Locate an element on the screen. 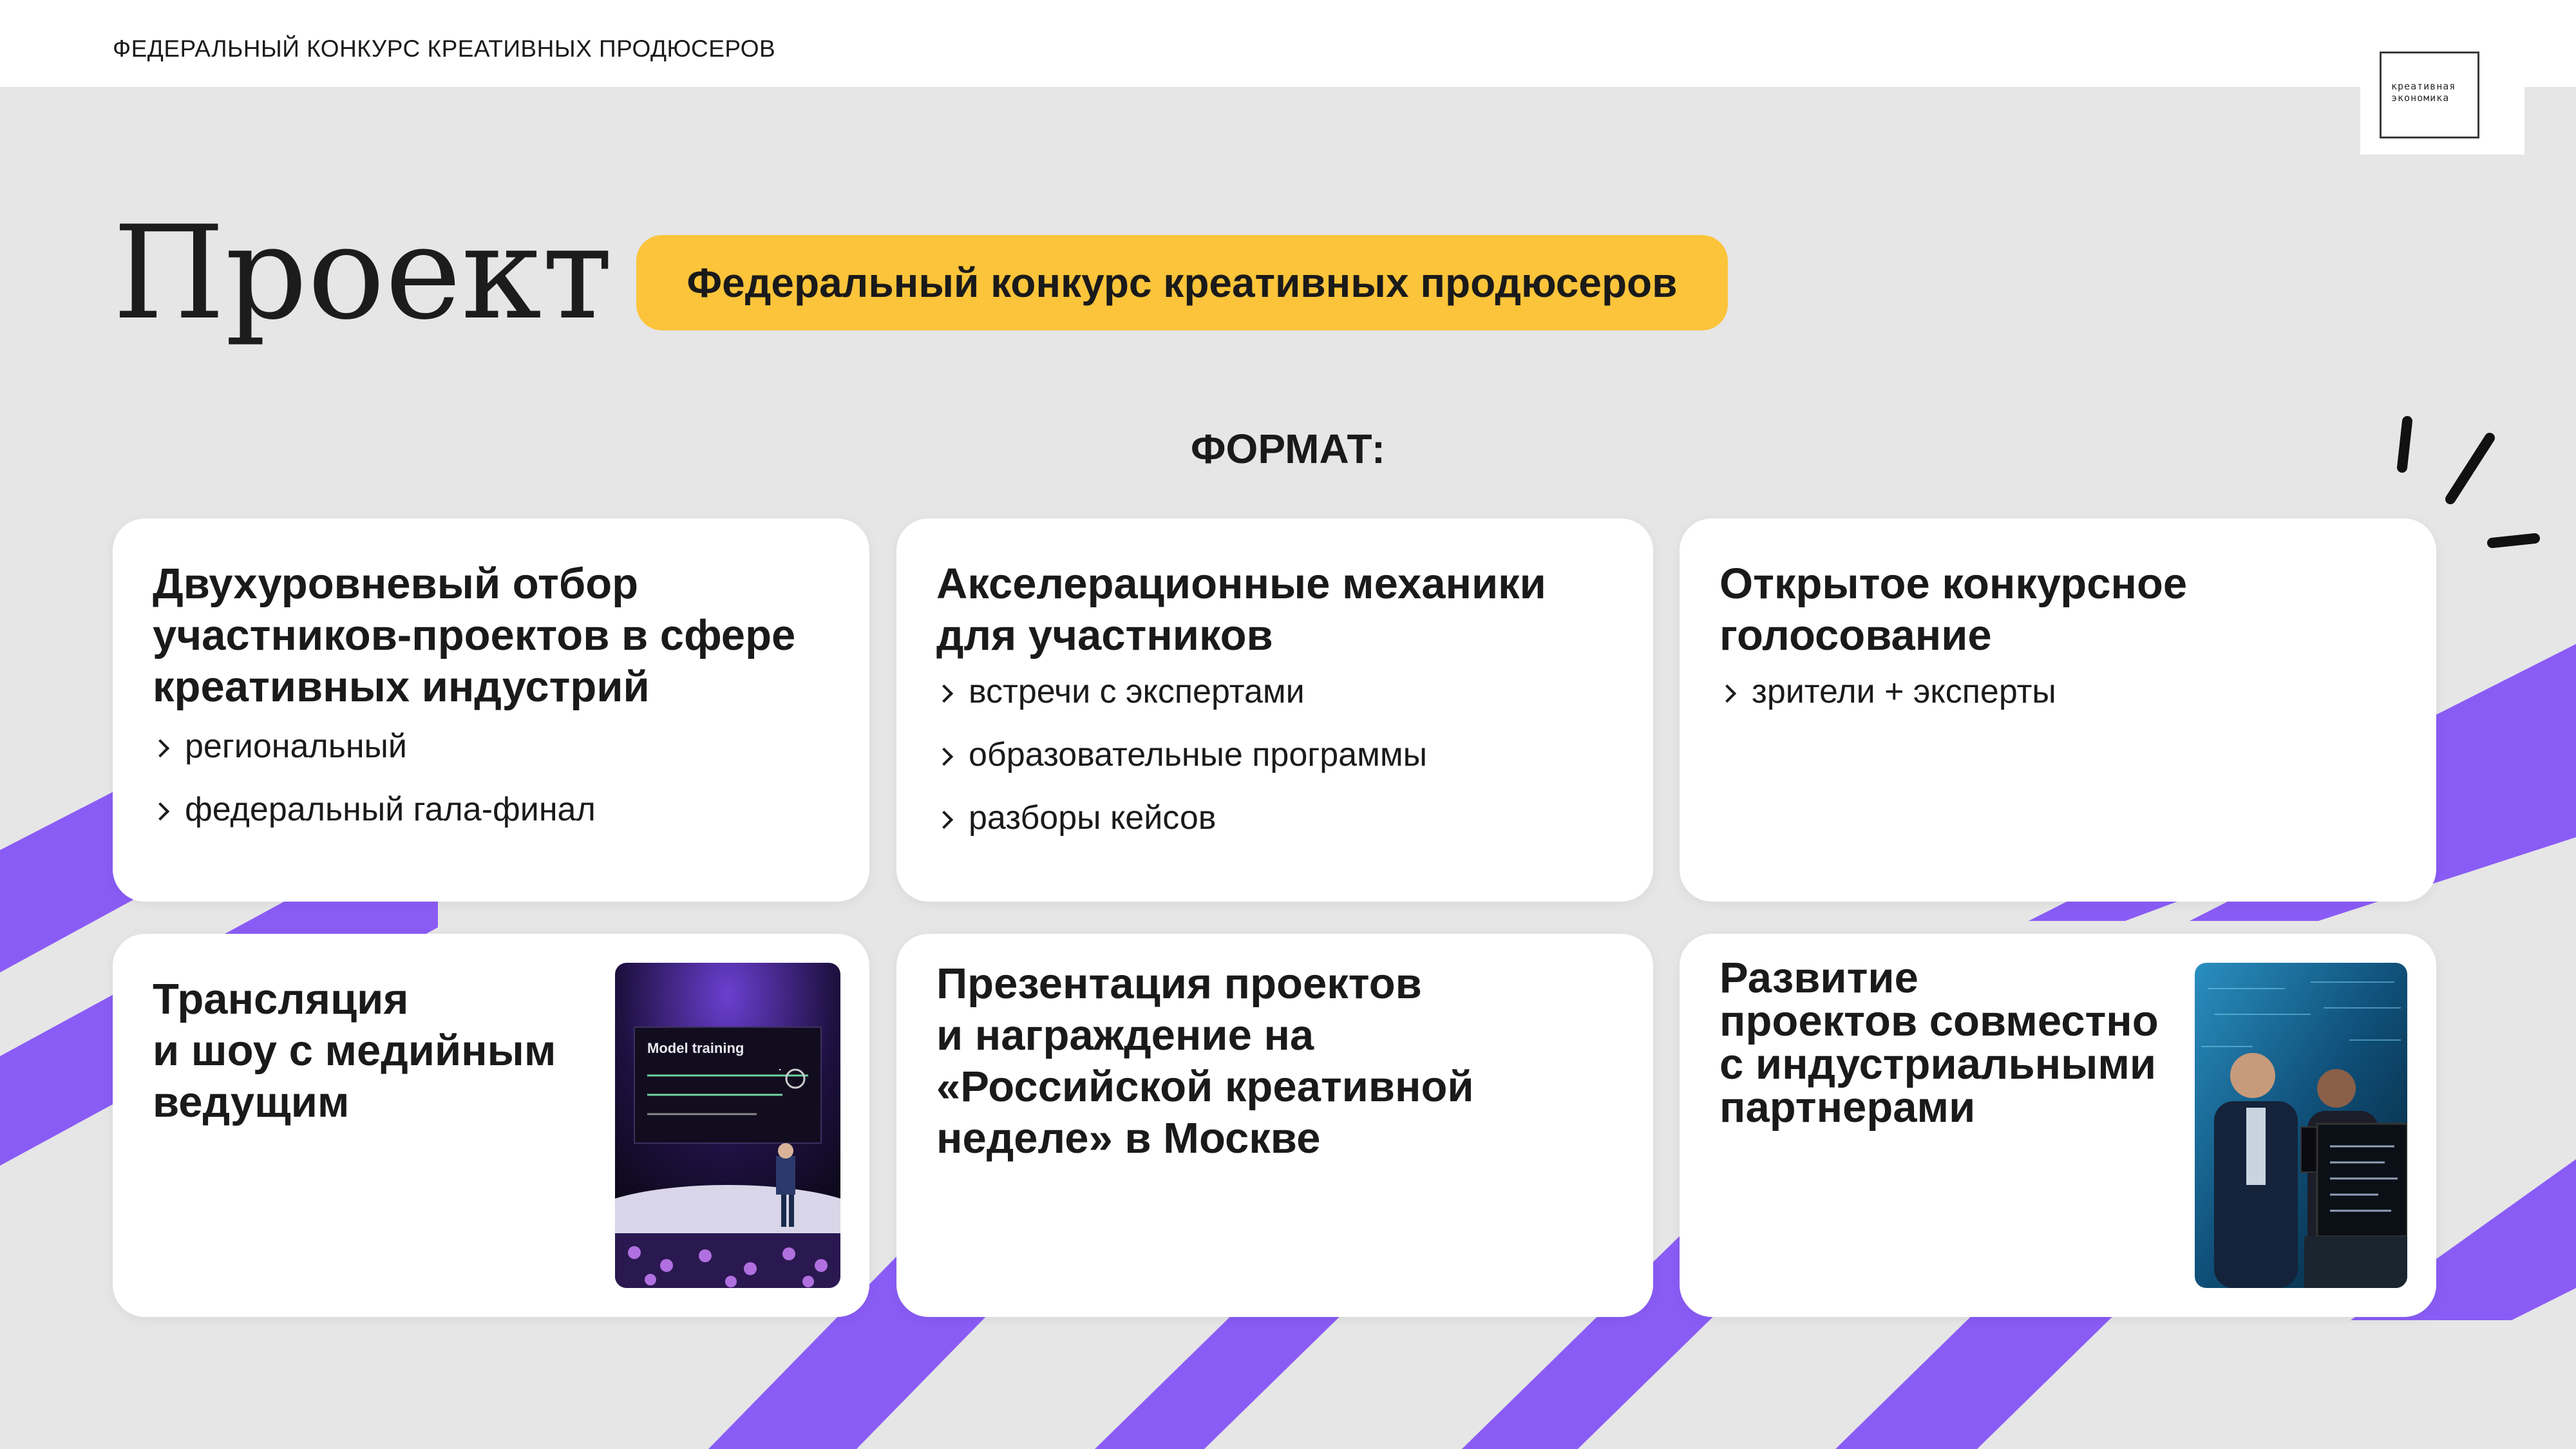 The height and width of the screenshot is (1449, 2576). list-item: региональный is located at coordinates (373, 747).